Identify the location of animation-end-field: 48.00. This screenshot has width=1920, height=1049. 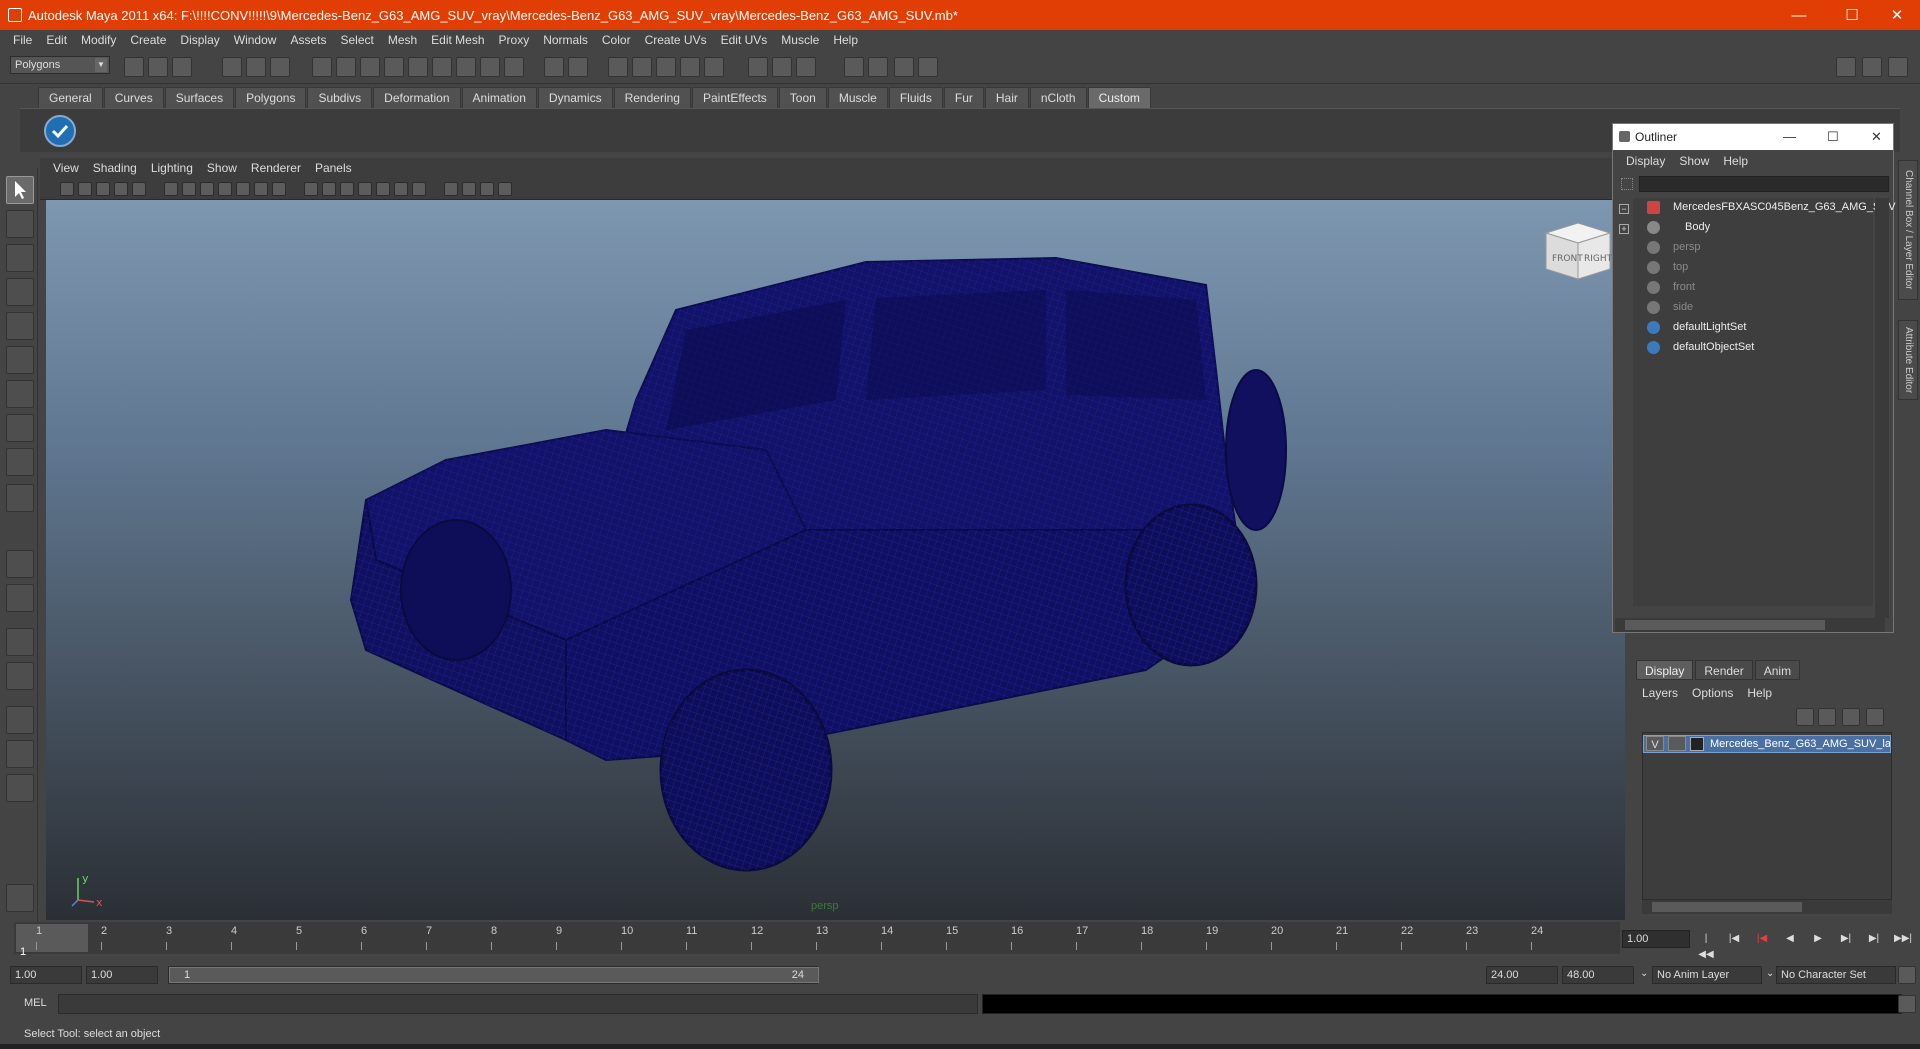
(1598, 975).